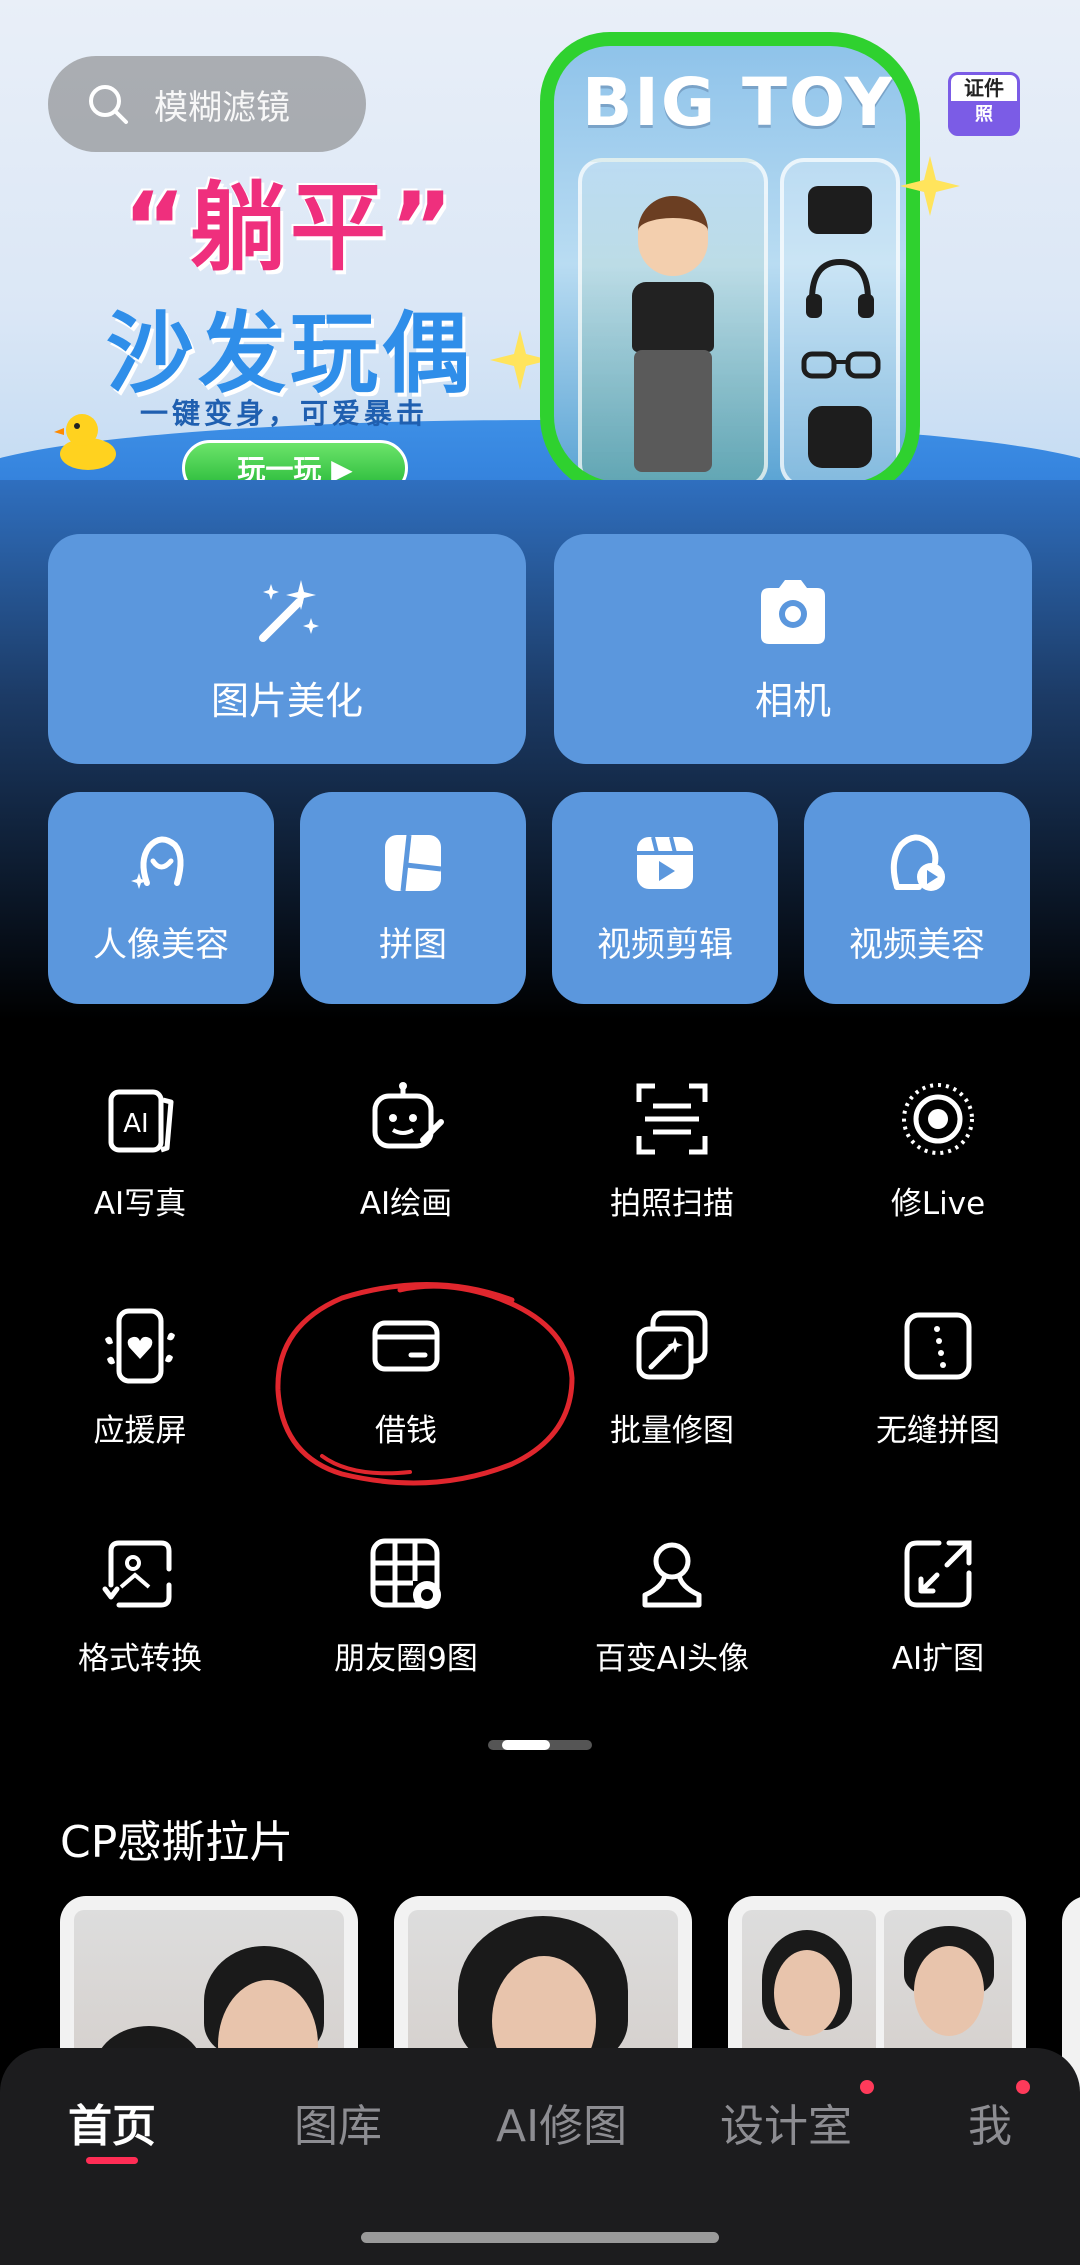 Image resolution: width=1080 pixels, height=2265 pixels. What do you see at coordinates (157, 862) in the screenshot?
I see `face-sparkle-icon` at bounding box center [157, 862].